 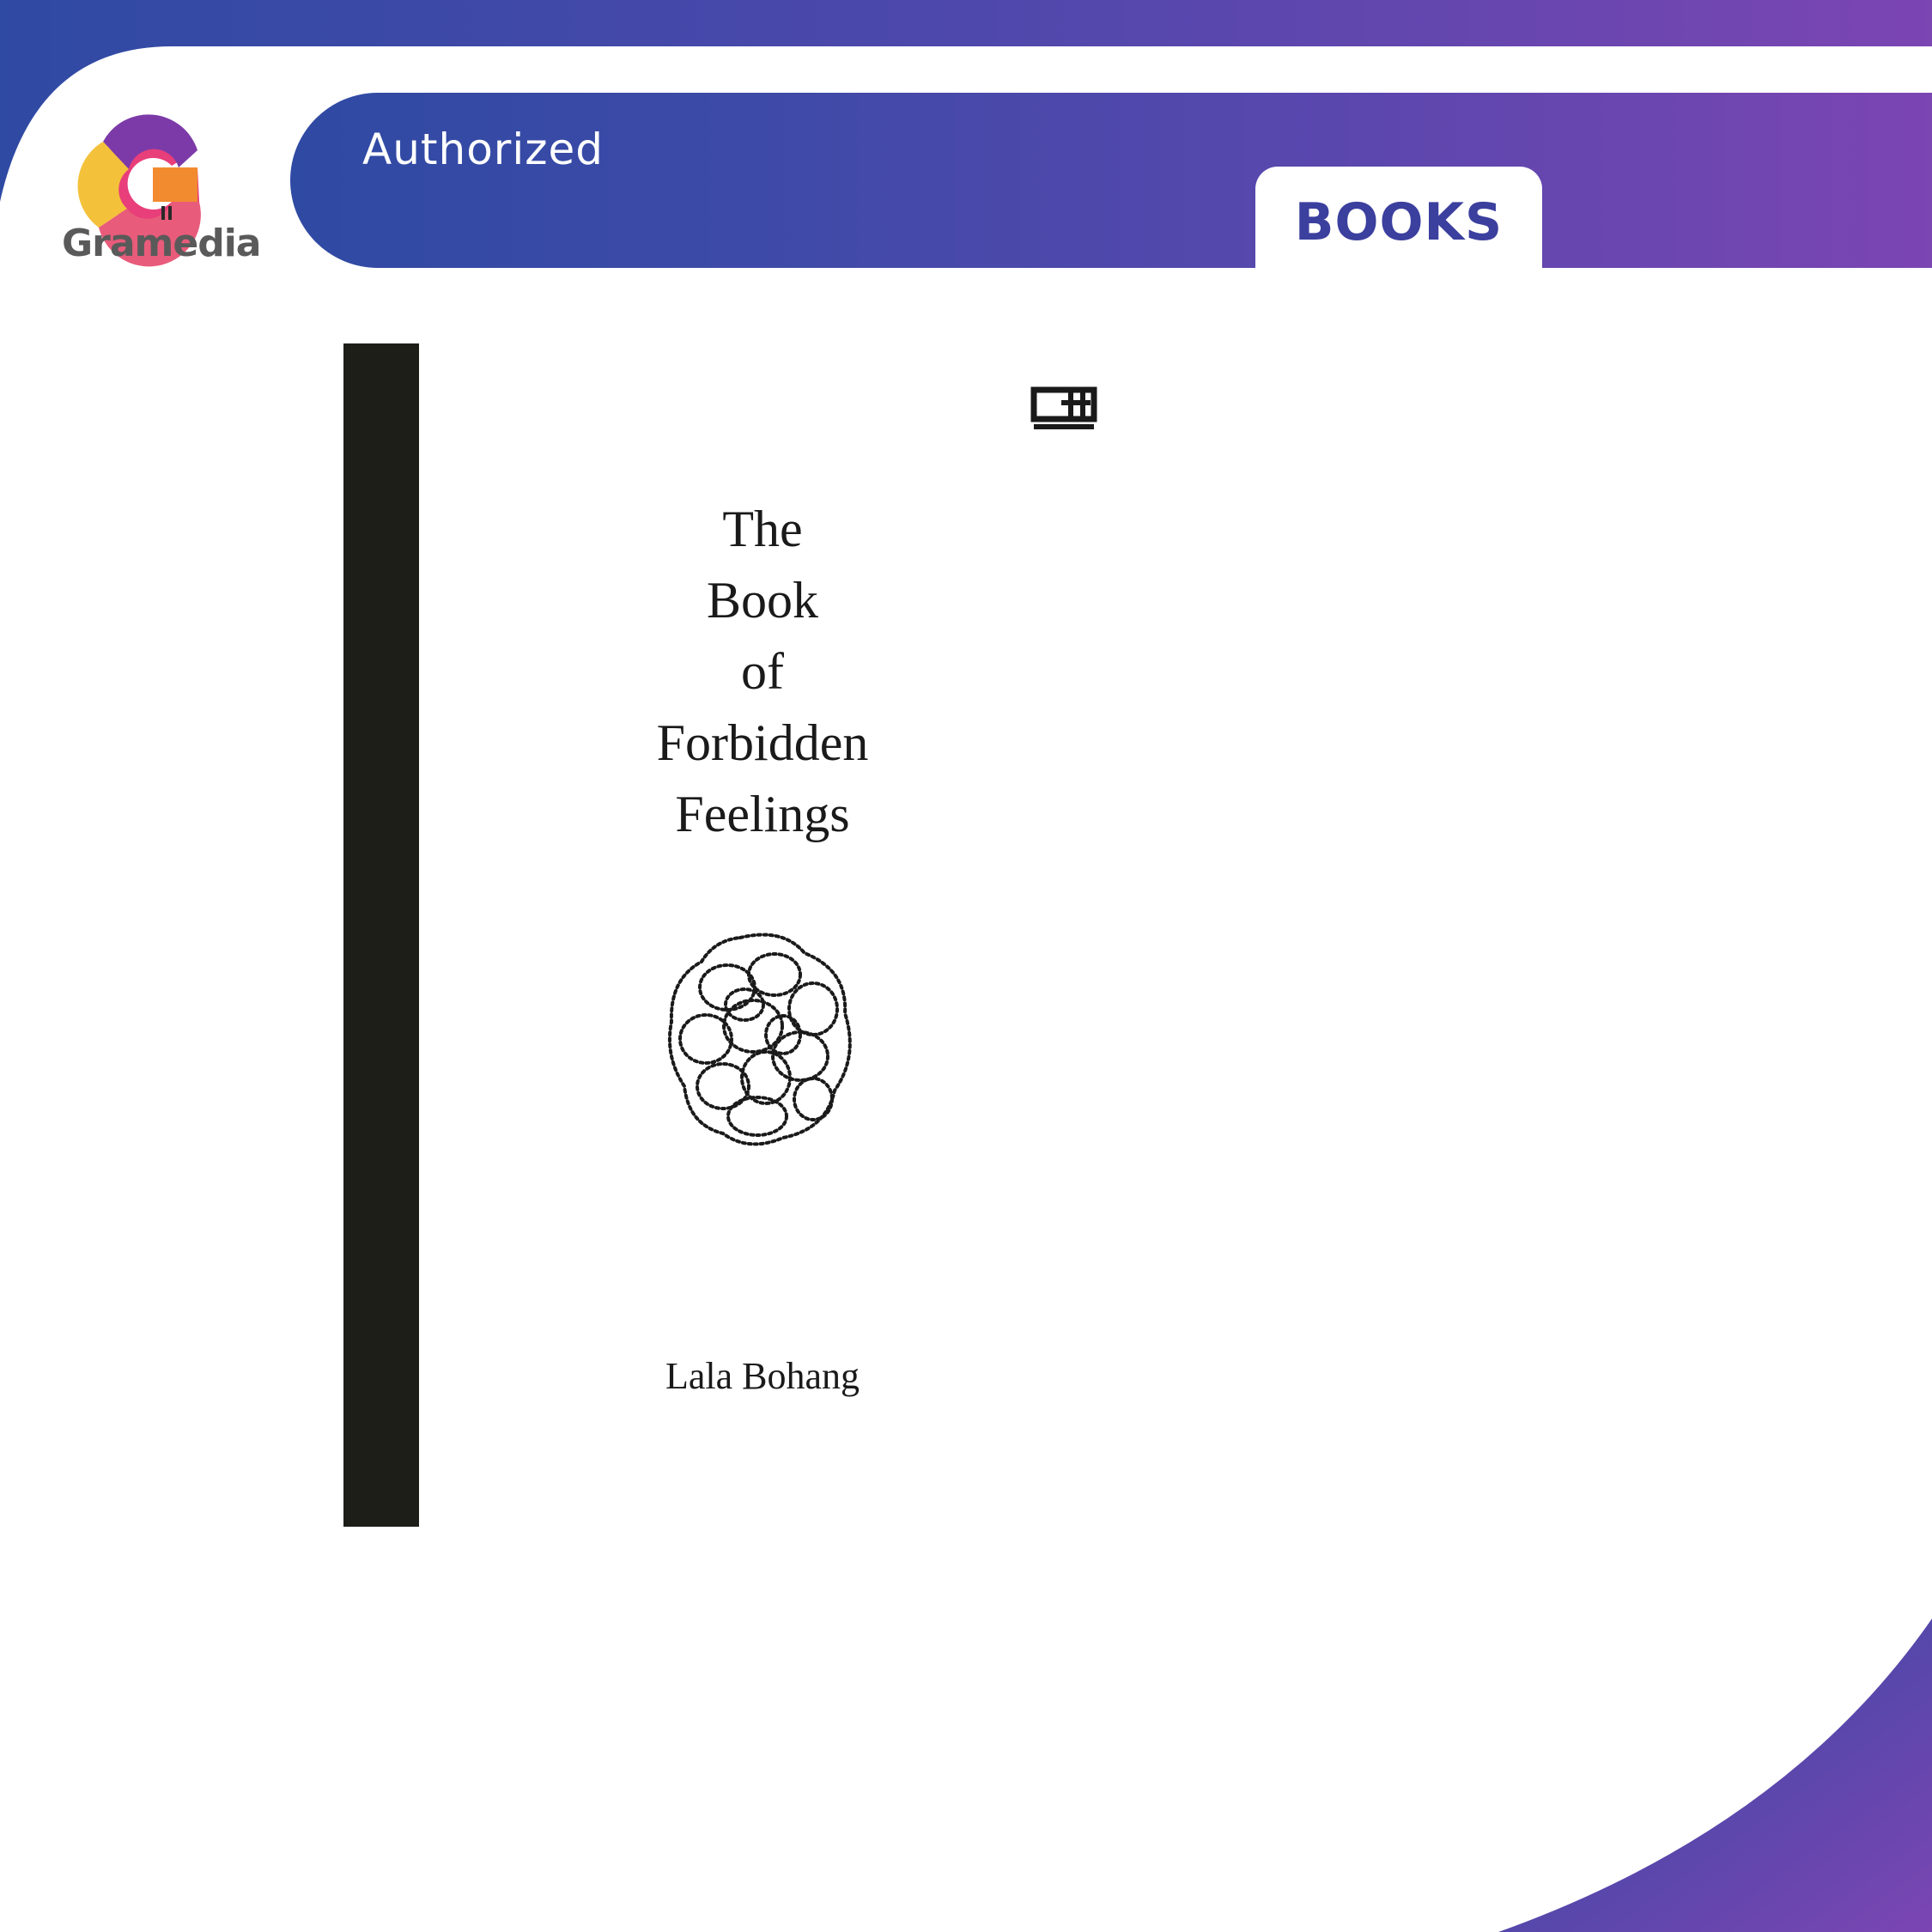 I want to click on authorized-label: Authorized, so click(x=483, y=149).